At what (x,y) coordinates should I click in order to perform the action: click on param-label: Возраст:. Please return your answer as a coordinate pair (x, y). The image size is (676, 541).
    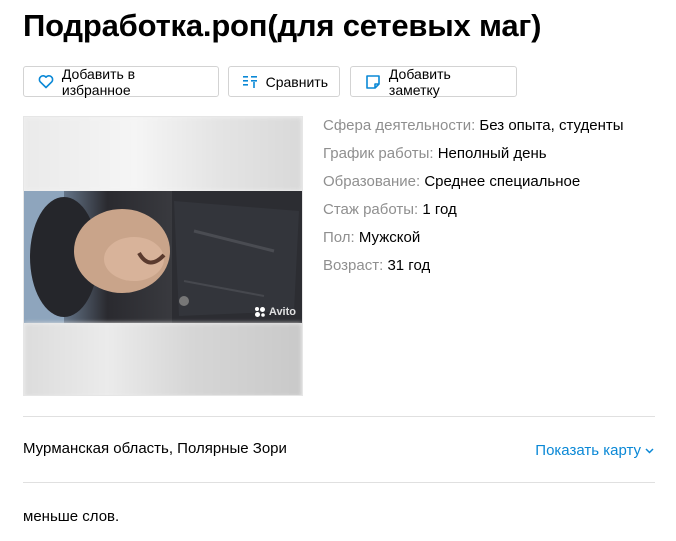
    Looking at the image, I should click on (353, 265).